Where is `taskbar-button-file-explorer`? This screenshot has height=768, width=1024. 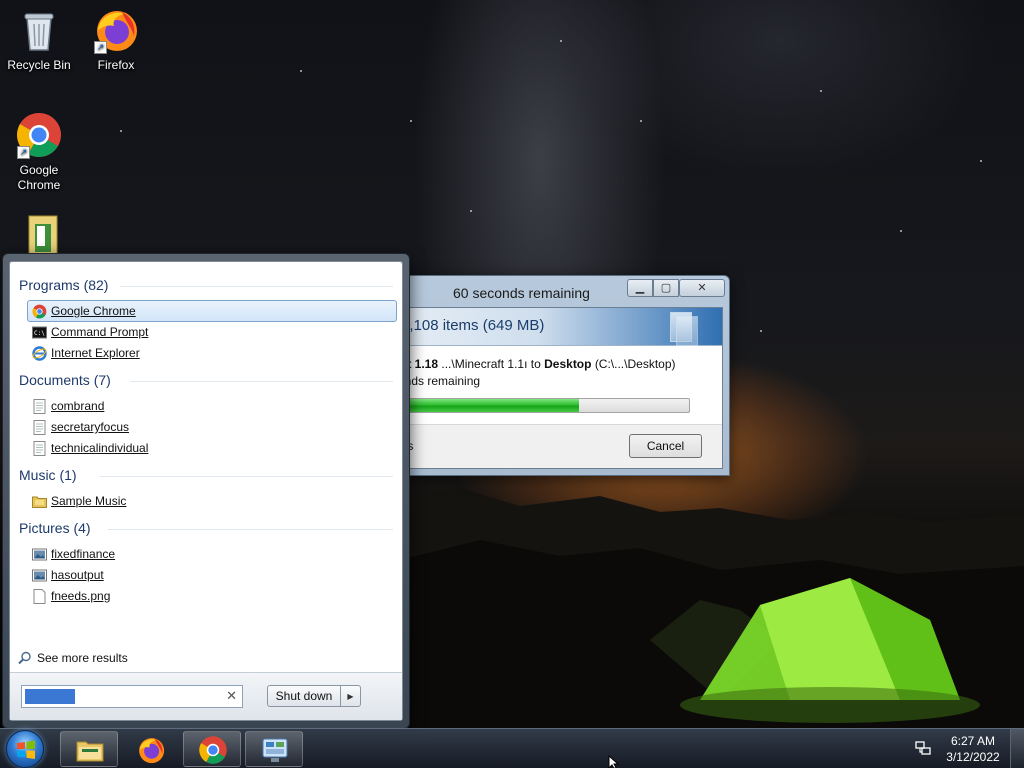
taskbar-button-file-explorer is located at coordinates (89, 749).